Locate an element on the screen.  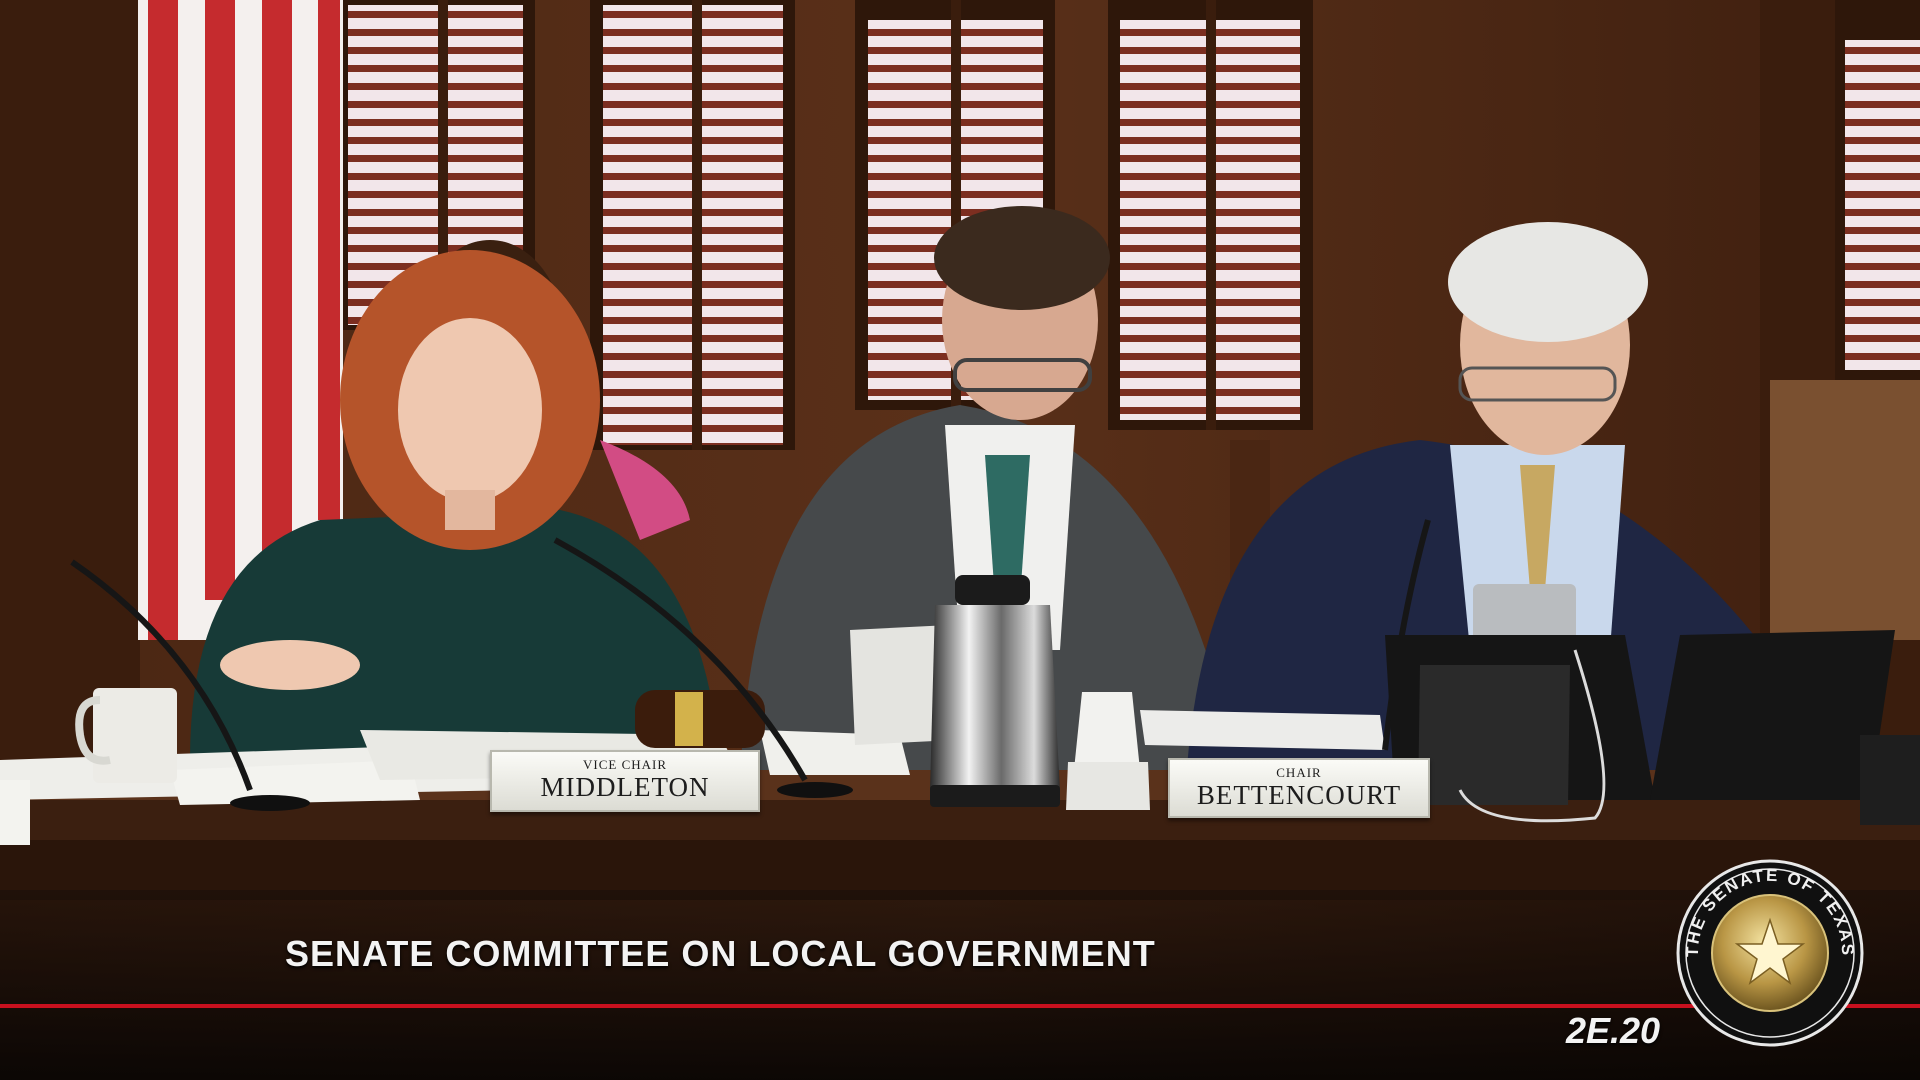
chair-nameplate: CHAIR BETTENCOURT is located at coordinates (1299, 788).